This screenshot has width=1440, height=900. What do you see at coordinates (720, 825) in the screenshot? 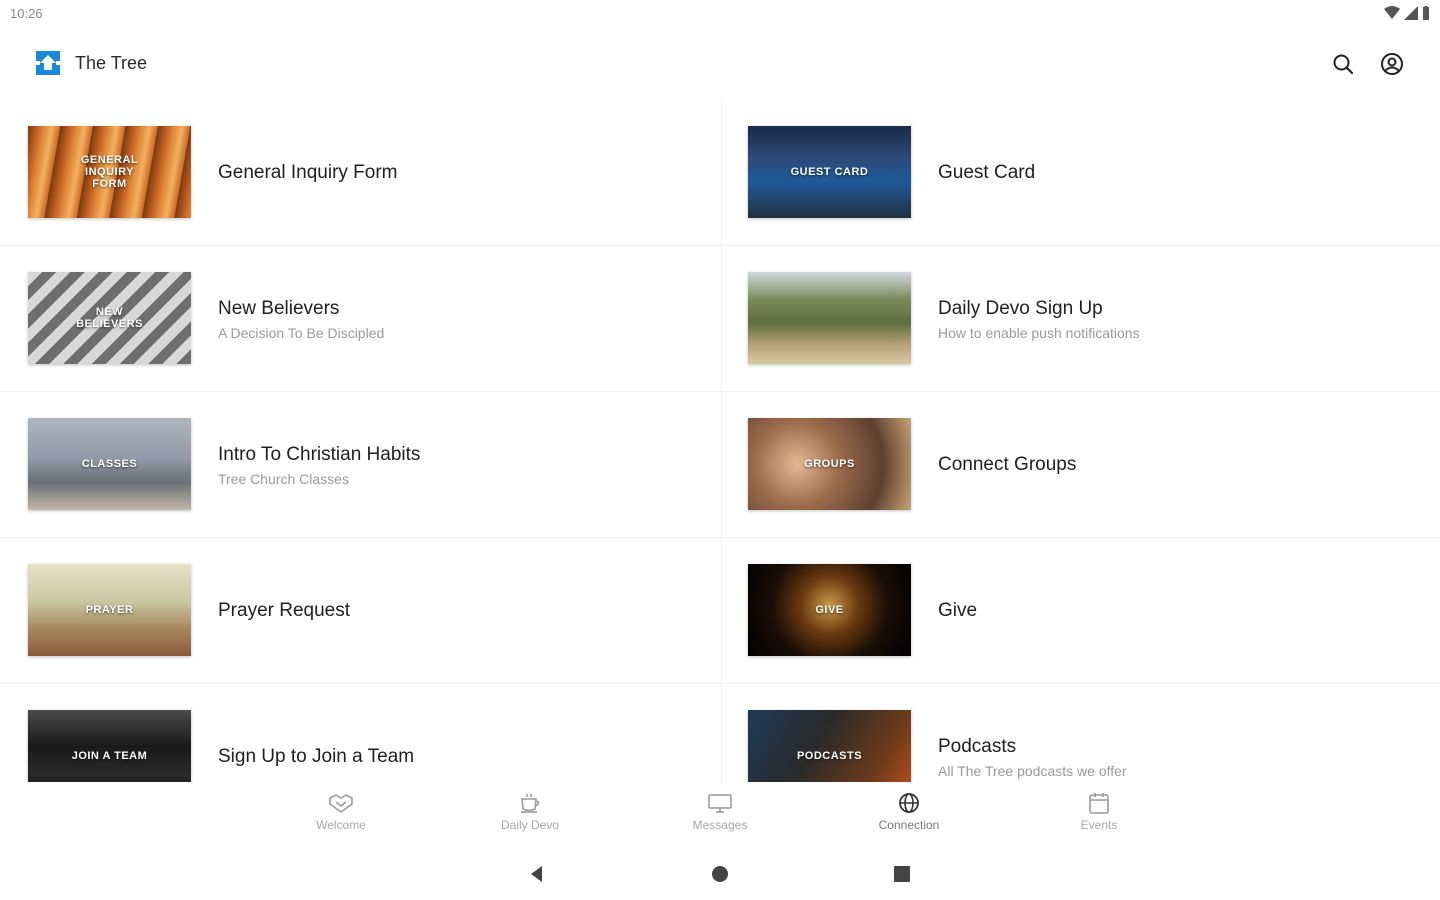
I see `nav-label: Messages` at bounding box center [720, 825].